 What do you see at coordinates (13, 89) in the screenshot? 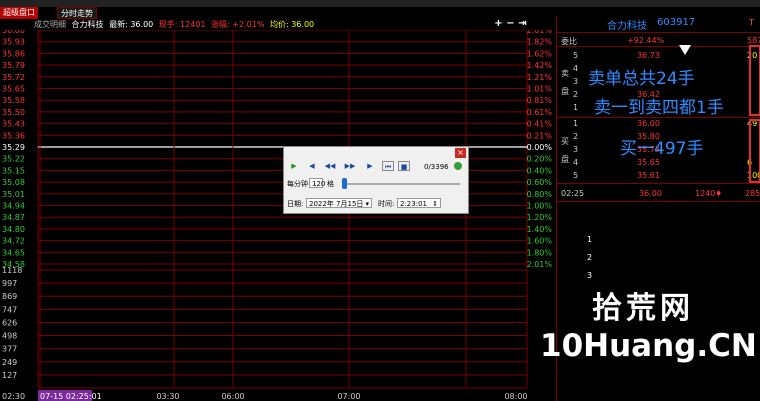
I see `price-tick-label: 35.65` at bounding box center [13, 89].